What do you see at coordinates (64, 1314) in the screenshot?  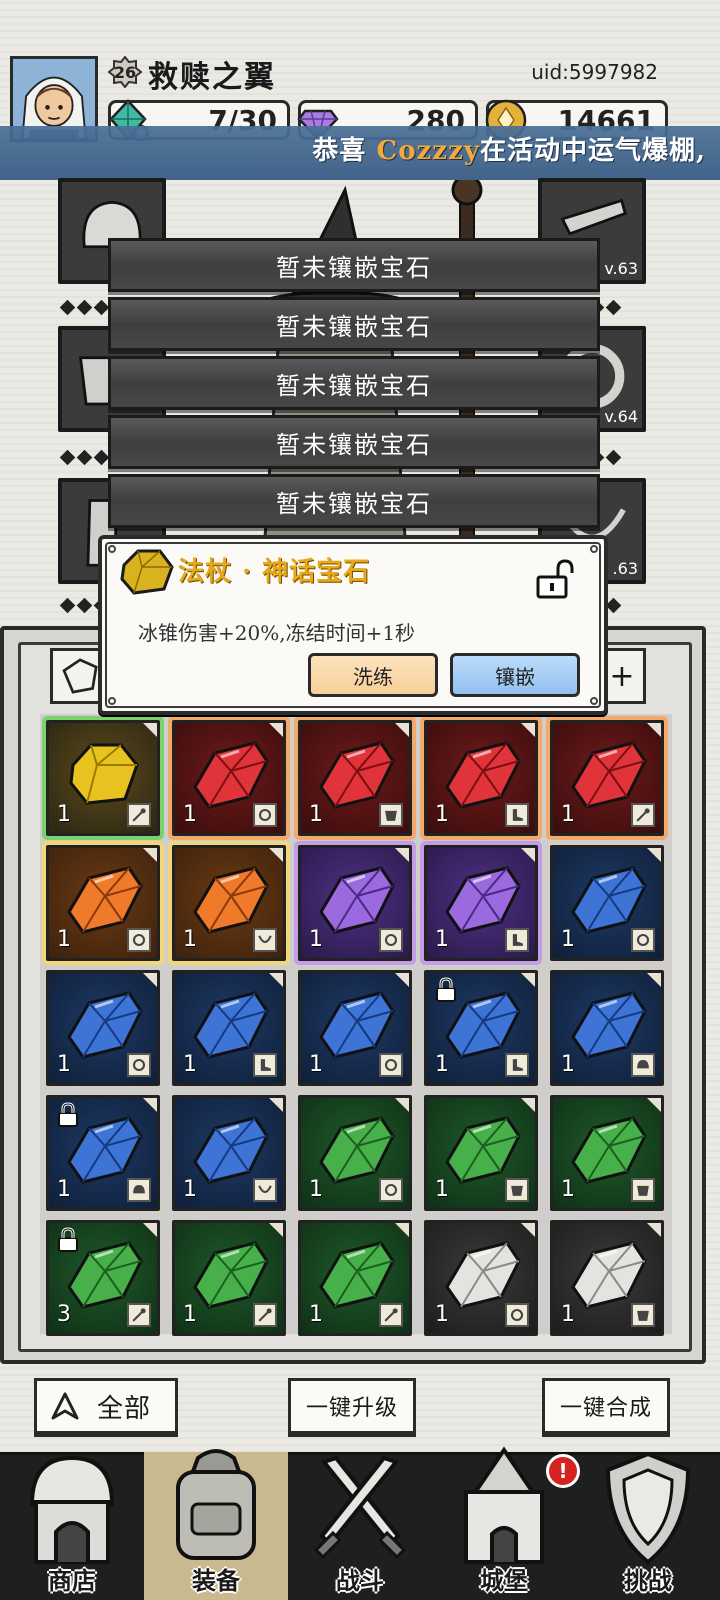 I see `gem-count: 3` at bounding box center [64, 1314].